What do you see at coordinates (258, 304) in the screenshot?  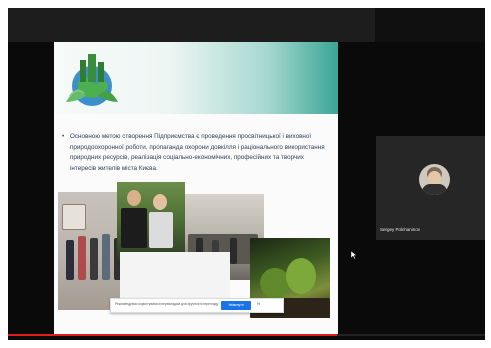 I see `decline-translation-link: Ні` at bounding box center [258, 304].